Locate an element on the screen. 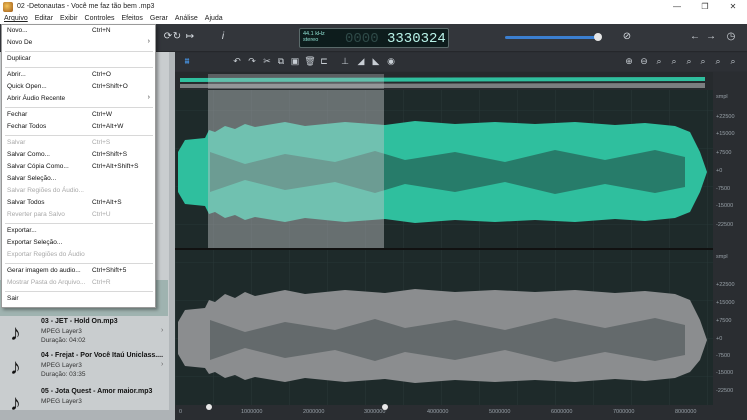 The image size is (747, 420). selection-end-marker is located at coordinates (385, 407).